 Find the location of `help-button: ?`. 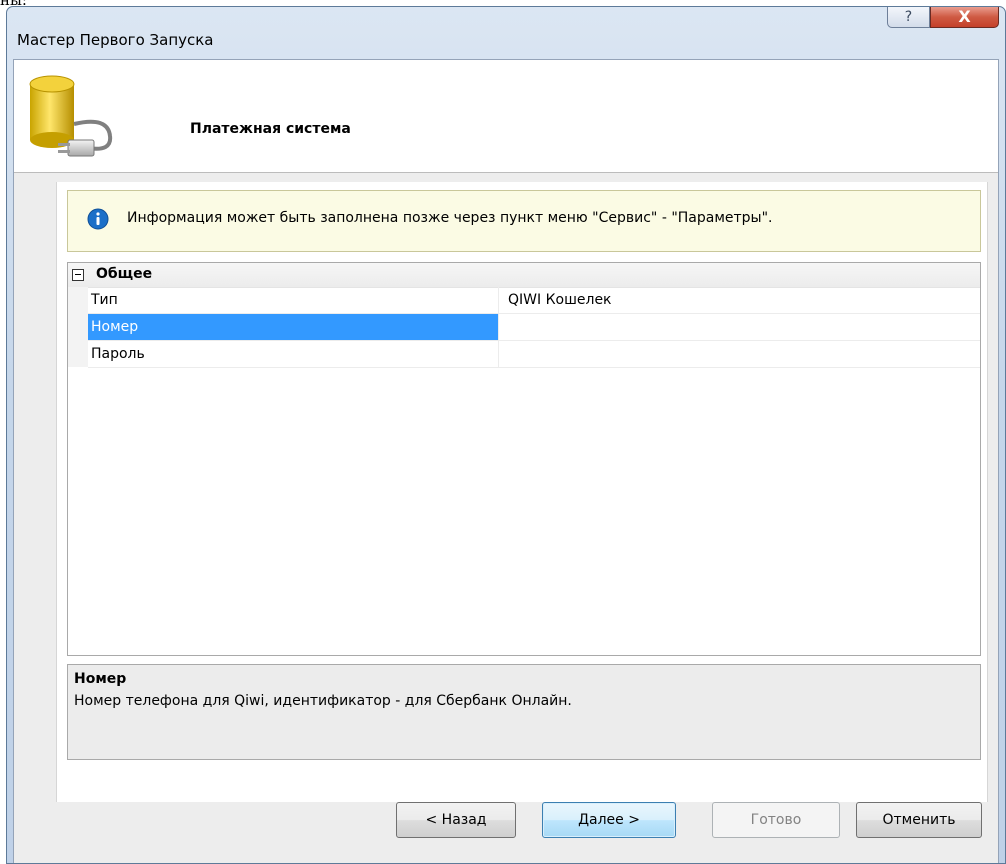

help-button: ? is located at coordinates (908, 17).